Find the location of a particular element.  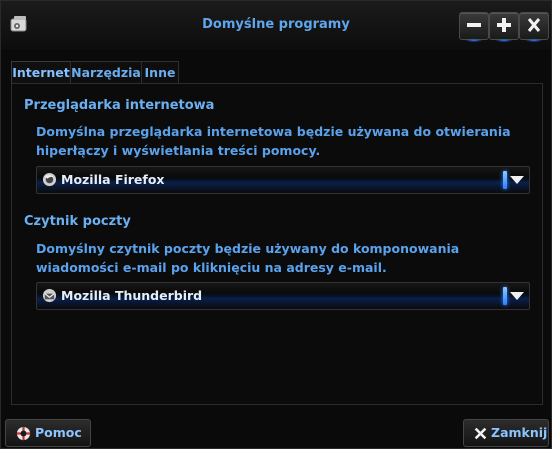

help-button-label: Pomoc is located at coordinates (58, 432).